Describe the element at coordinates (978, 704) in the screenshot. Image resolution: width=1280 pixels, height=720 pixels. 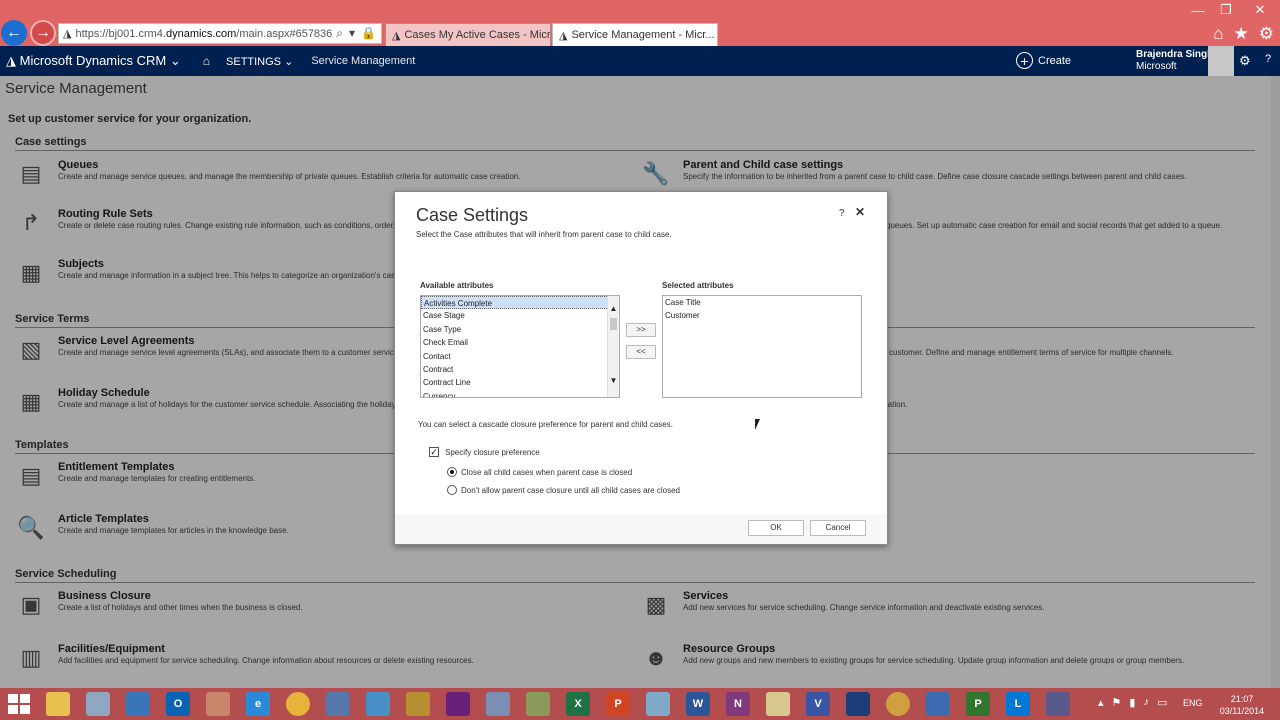
I see `project-icon: P` at that location.